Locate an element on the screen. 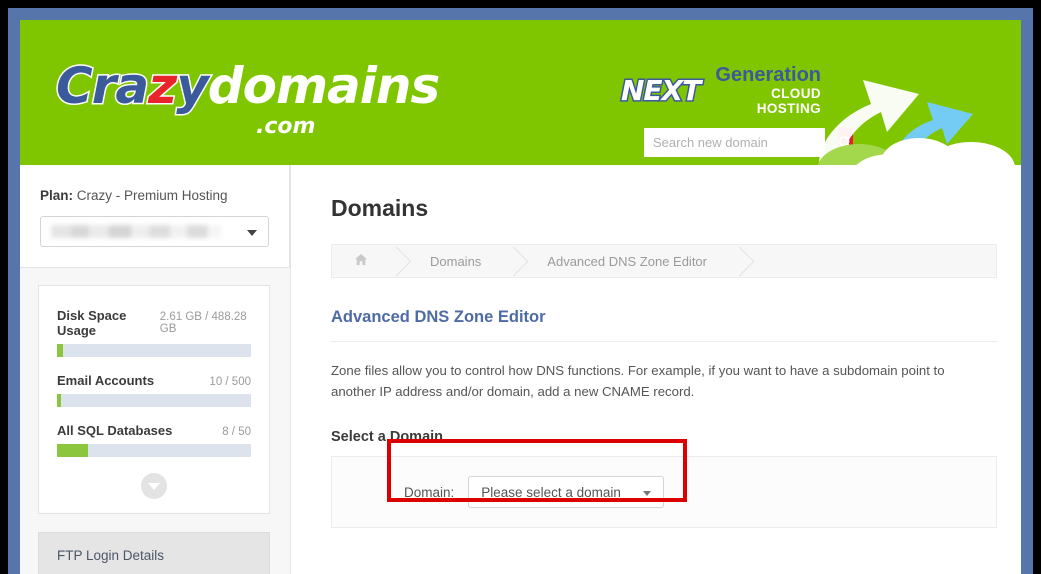 This screenshot has width=1041, height=574. domain-field-label: Domain: is located at coordinates (429, 492).